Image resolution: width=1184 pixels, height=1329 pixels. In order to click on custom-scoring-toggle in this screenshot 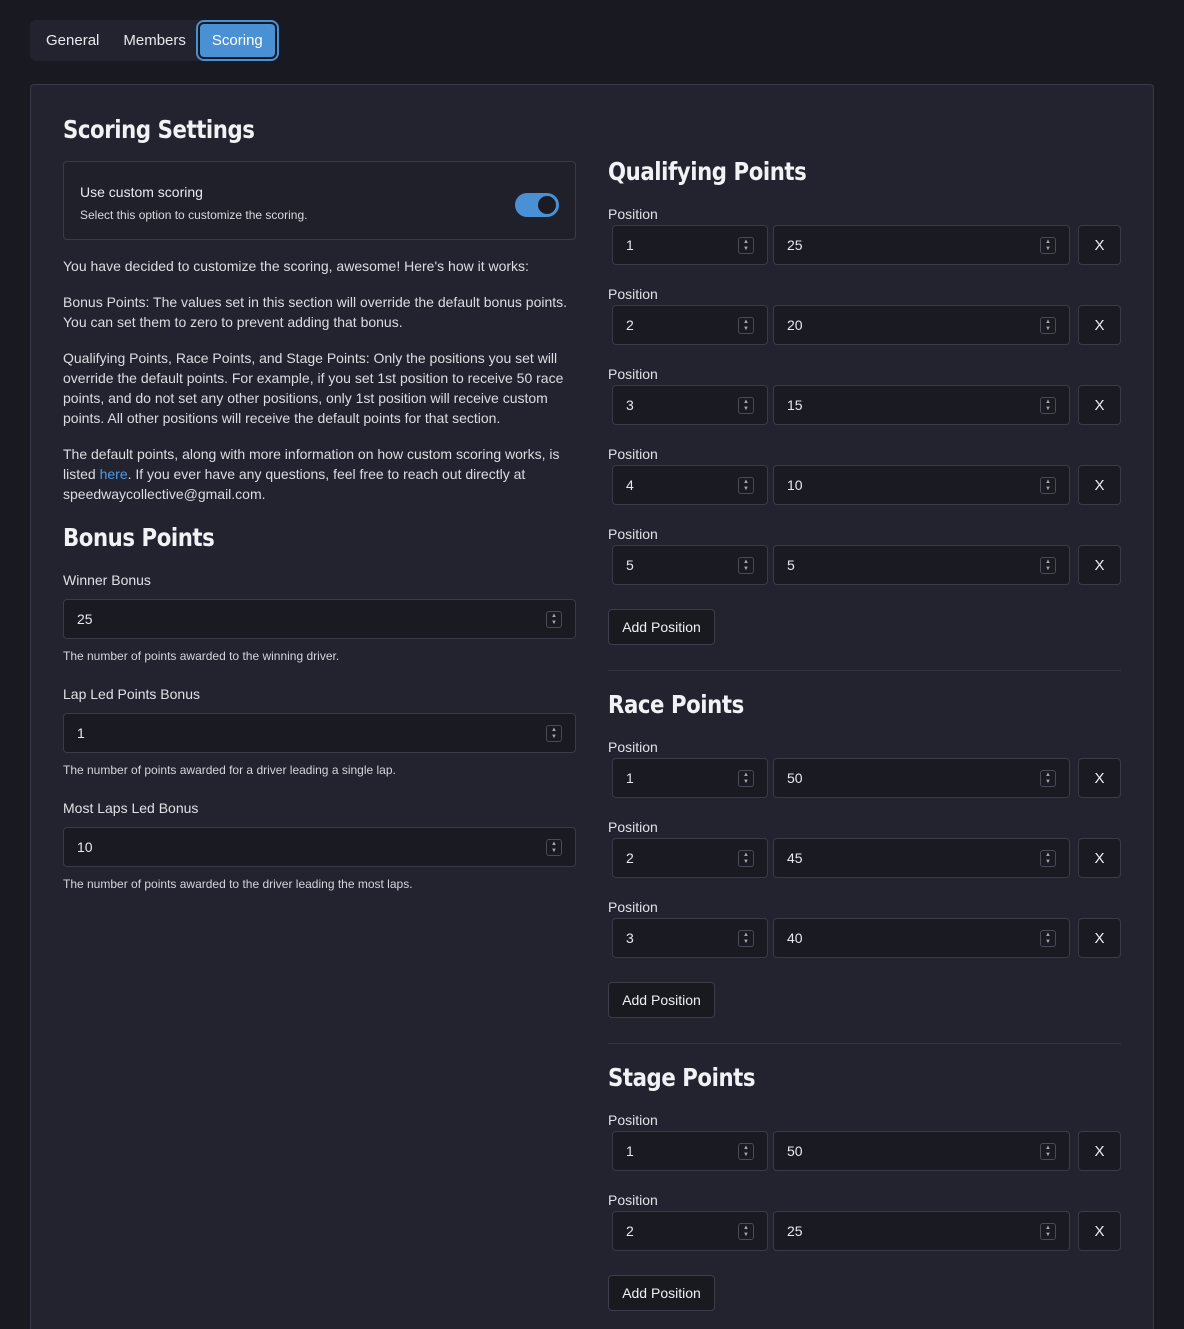, I will do `click(537, 205)`.